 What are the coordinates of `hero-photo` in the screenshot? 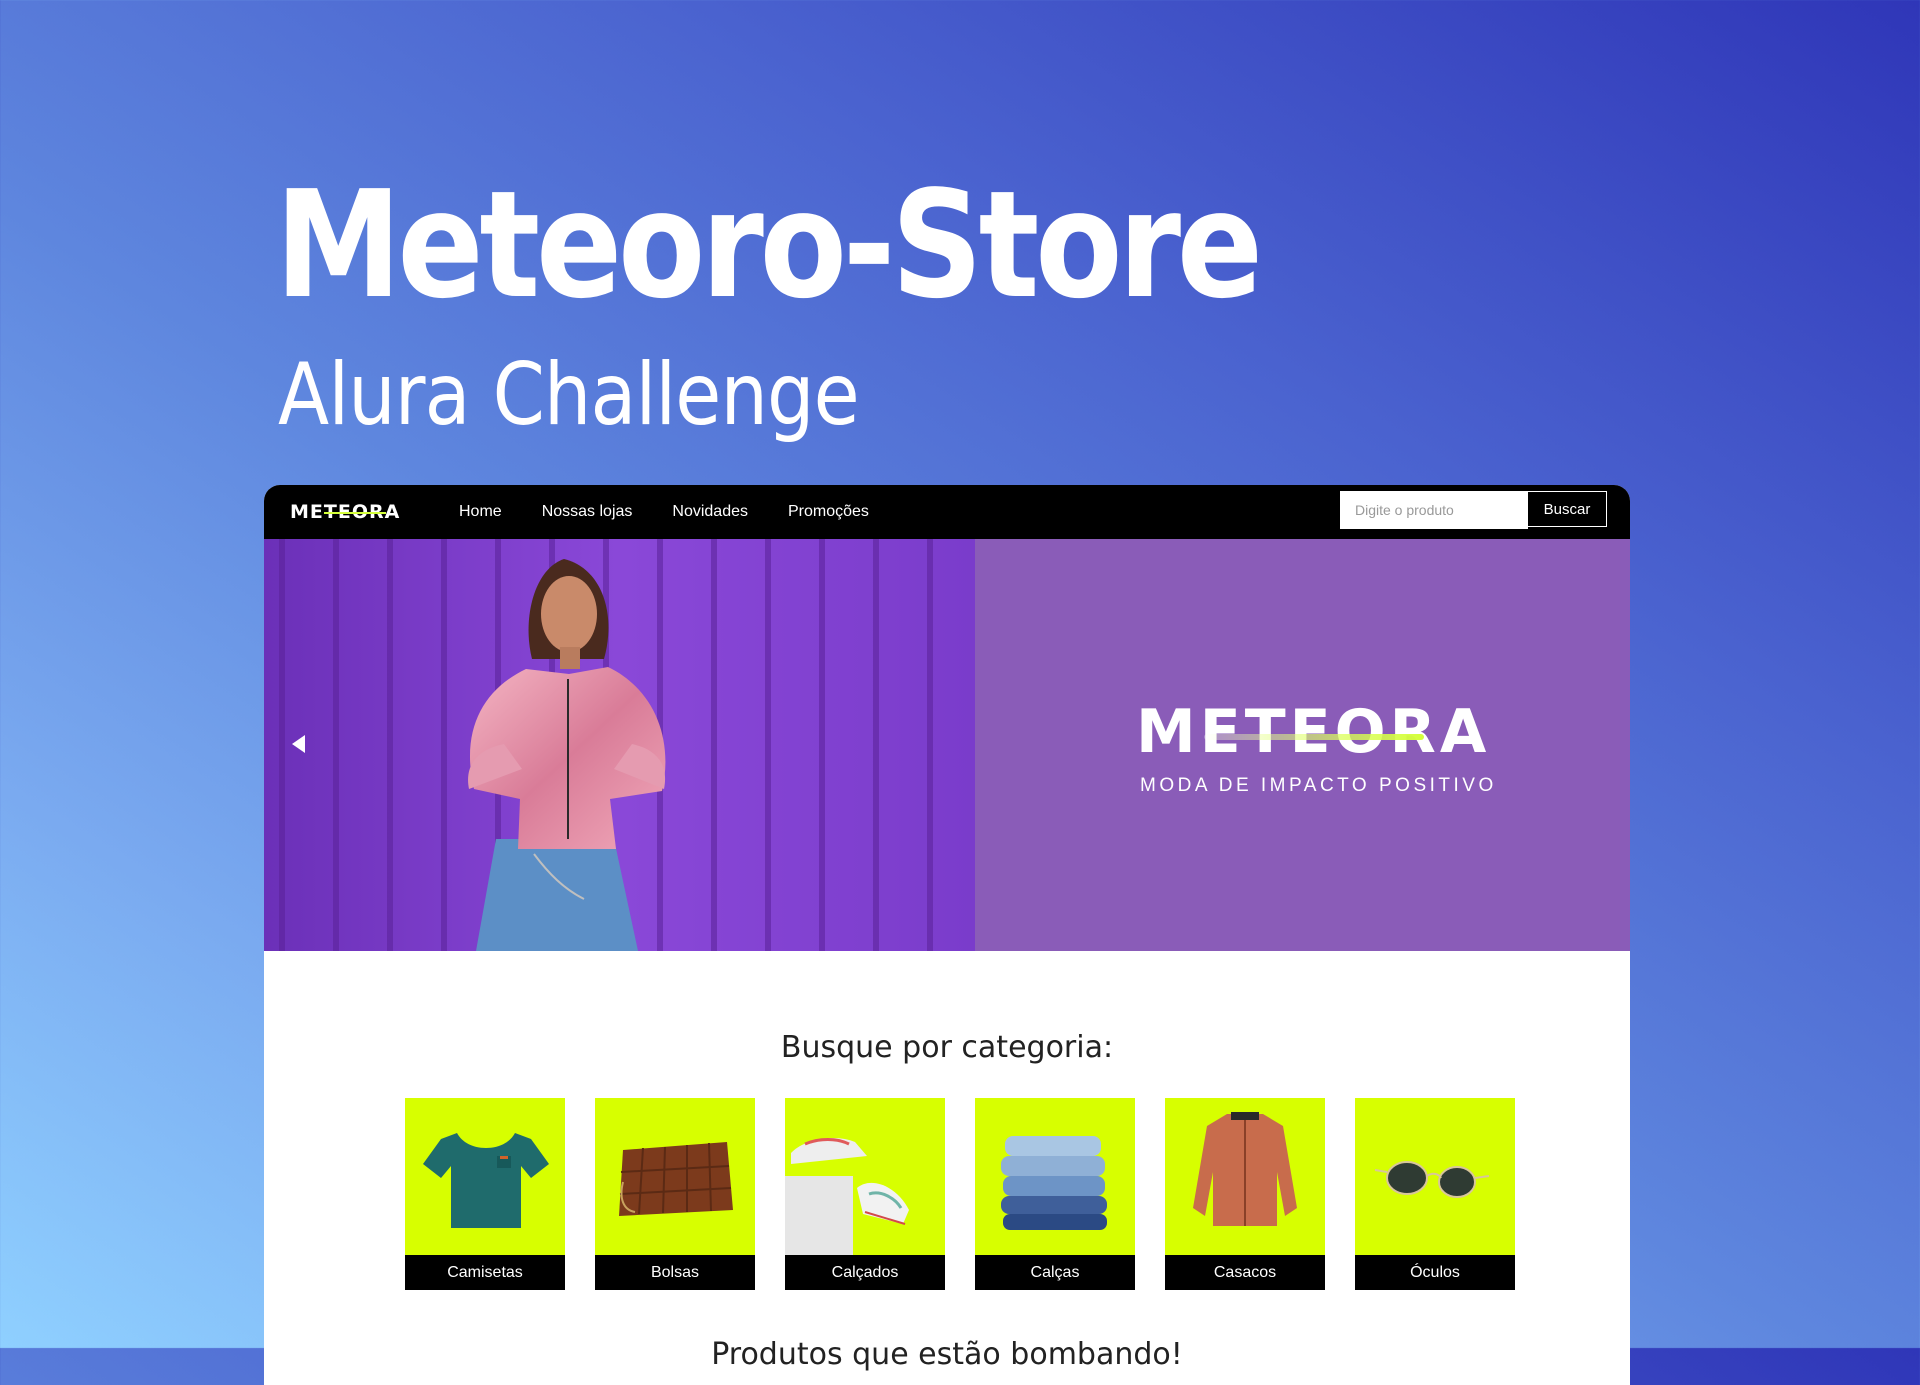 It's located at (619, 745).